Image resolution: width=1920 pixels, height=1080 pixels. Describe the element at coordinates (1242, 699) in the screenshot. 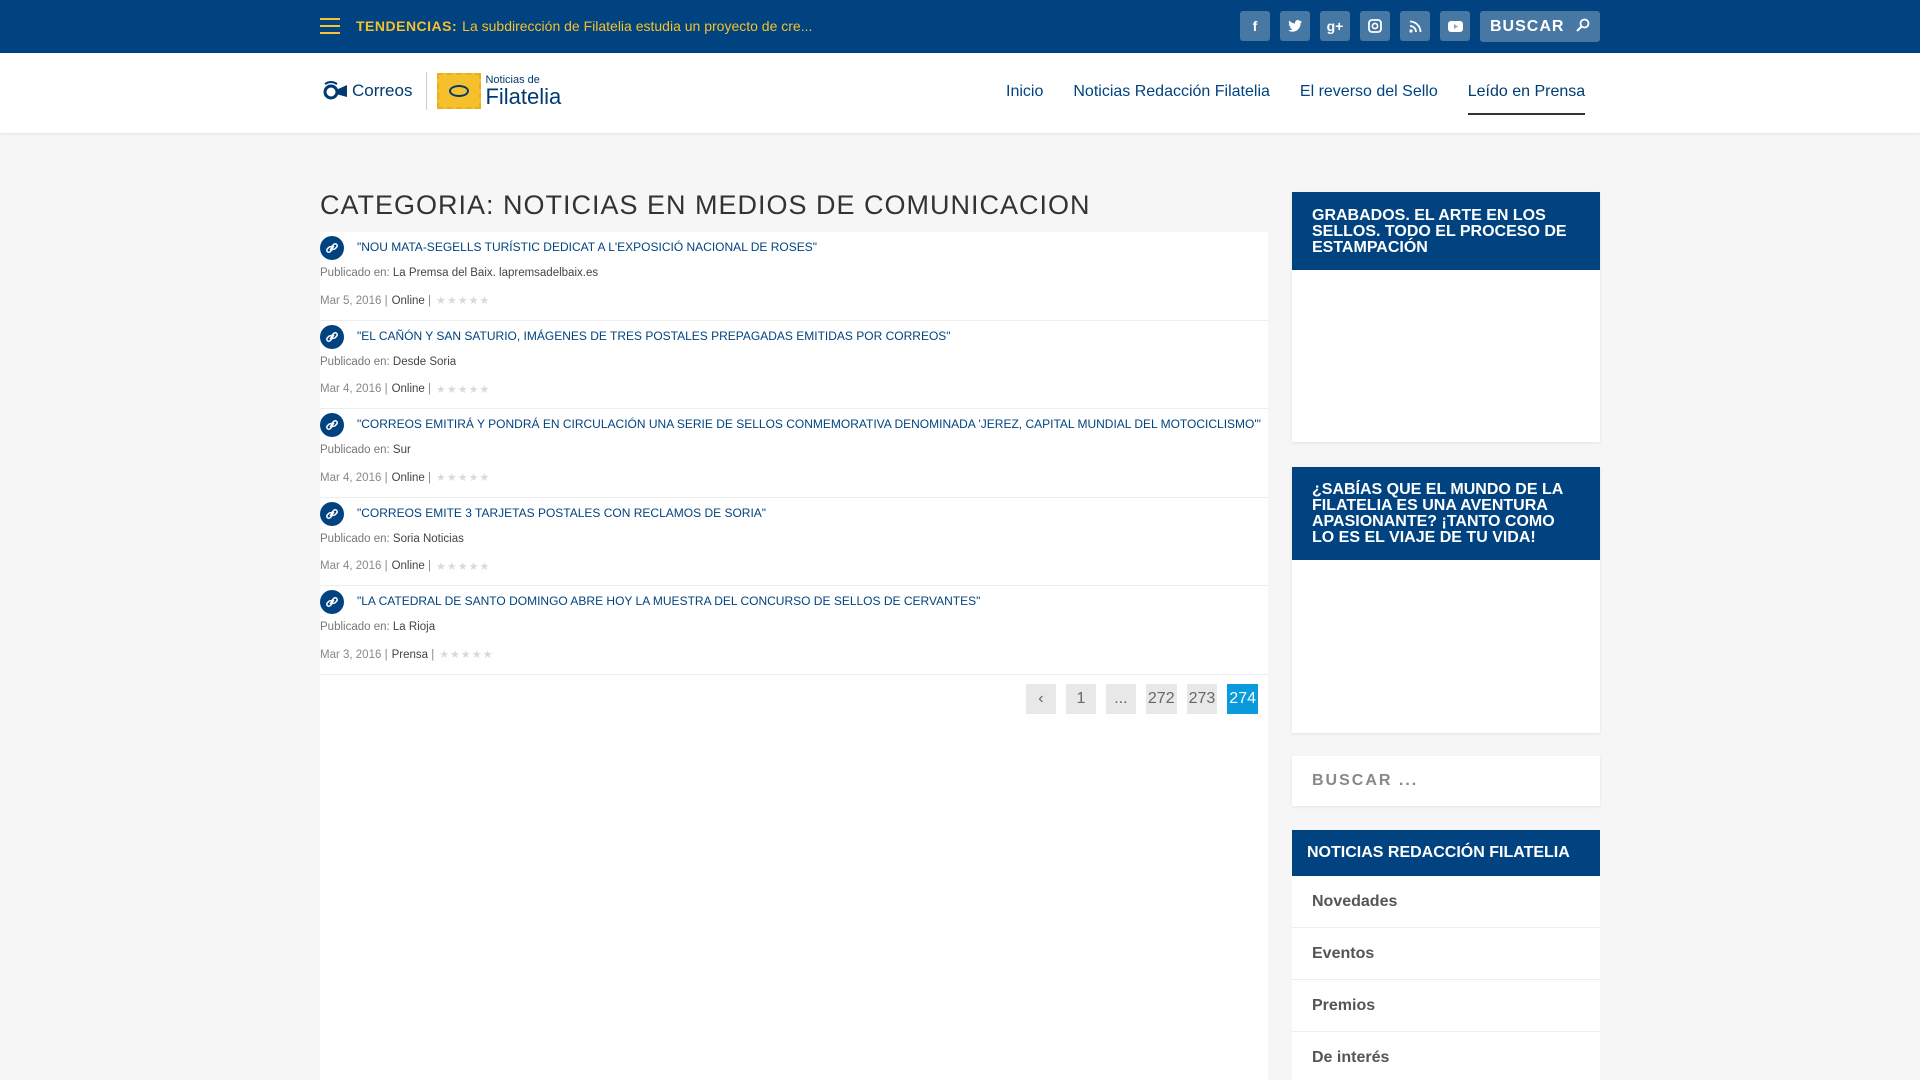

I see `page-link: 274` at that location.